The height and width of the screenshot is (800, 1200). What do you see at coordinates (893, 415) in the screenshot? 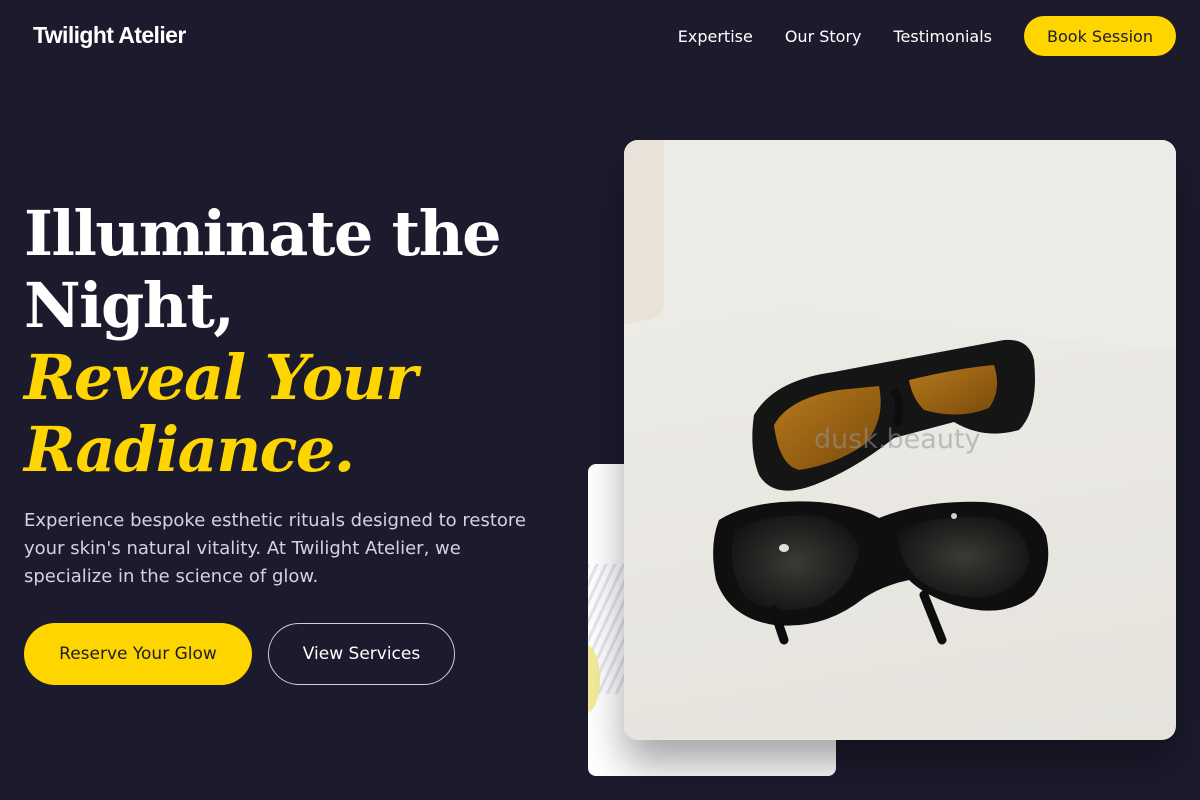
I see `amber-goggles` at bounding box center [893, 415].